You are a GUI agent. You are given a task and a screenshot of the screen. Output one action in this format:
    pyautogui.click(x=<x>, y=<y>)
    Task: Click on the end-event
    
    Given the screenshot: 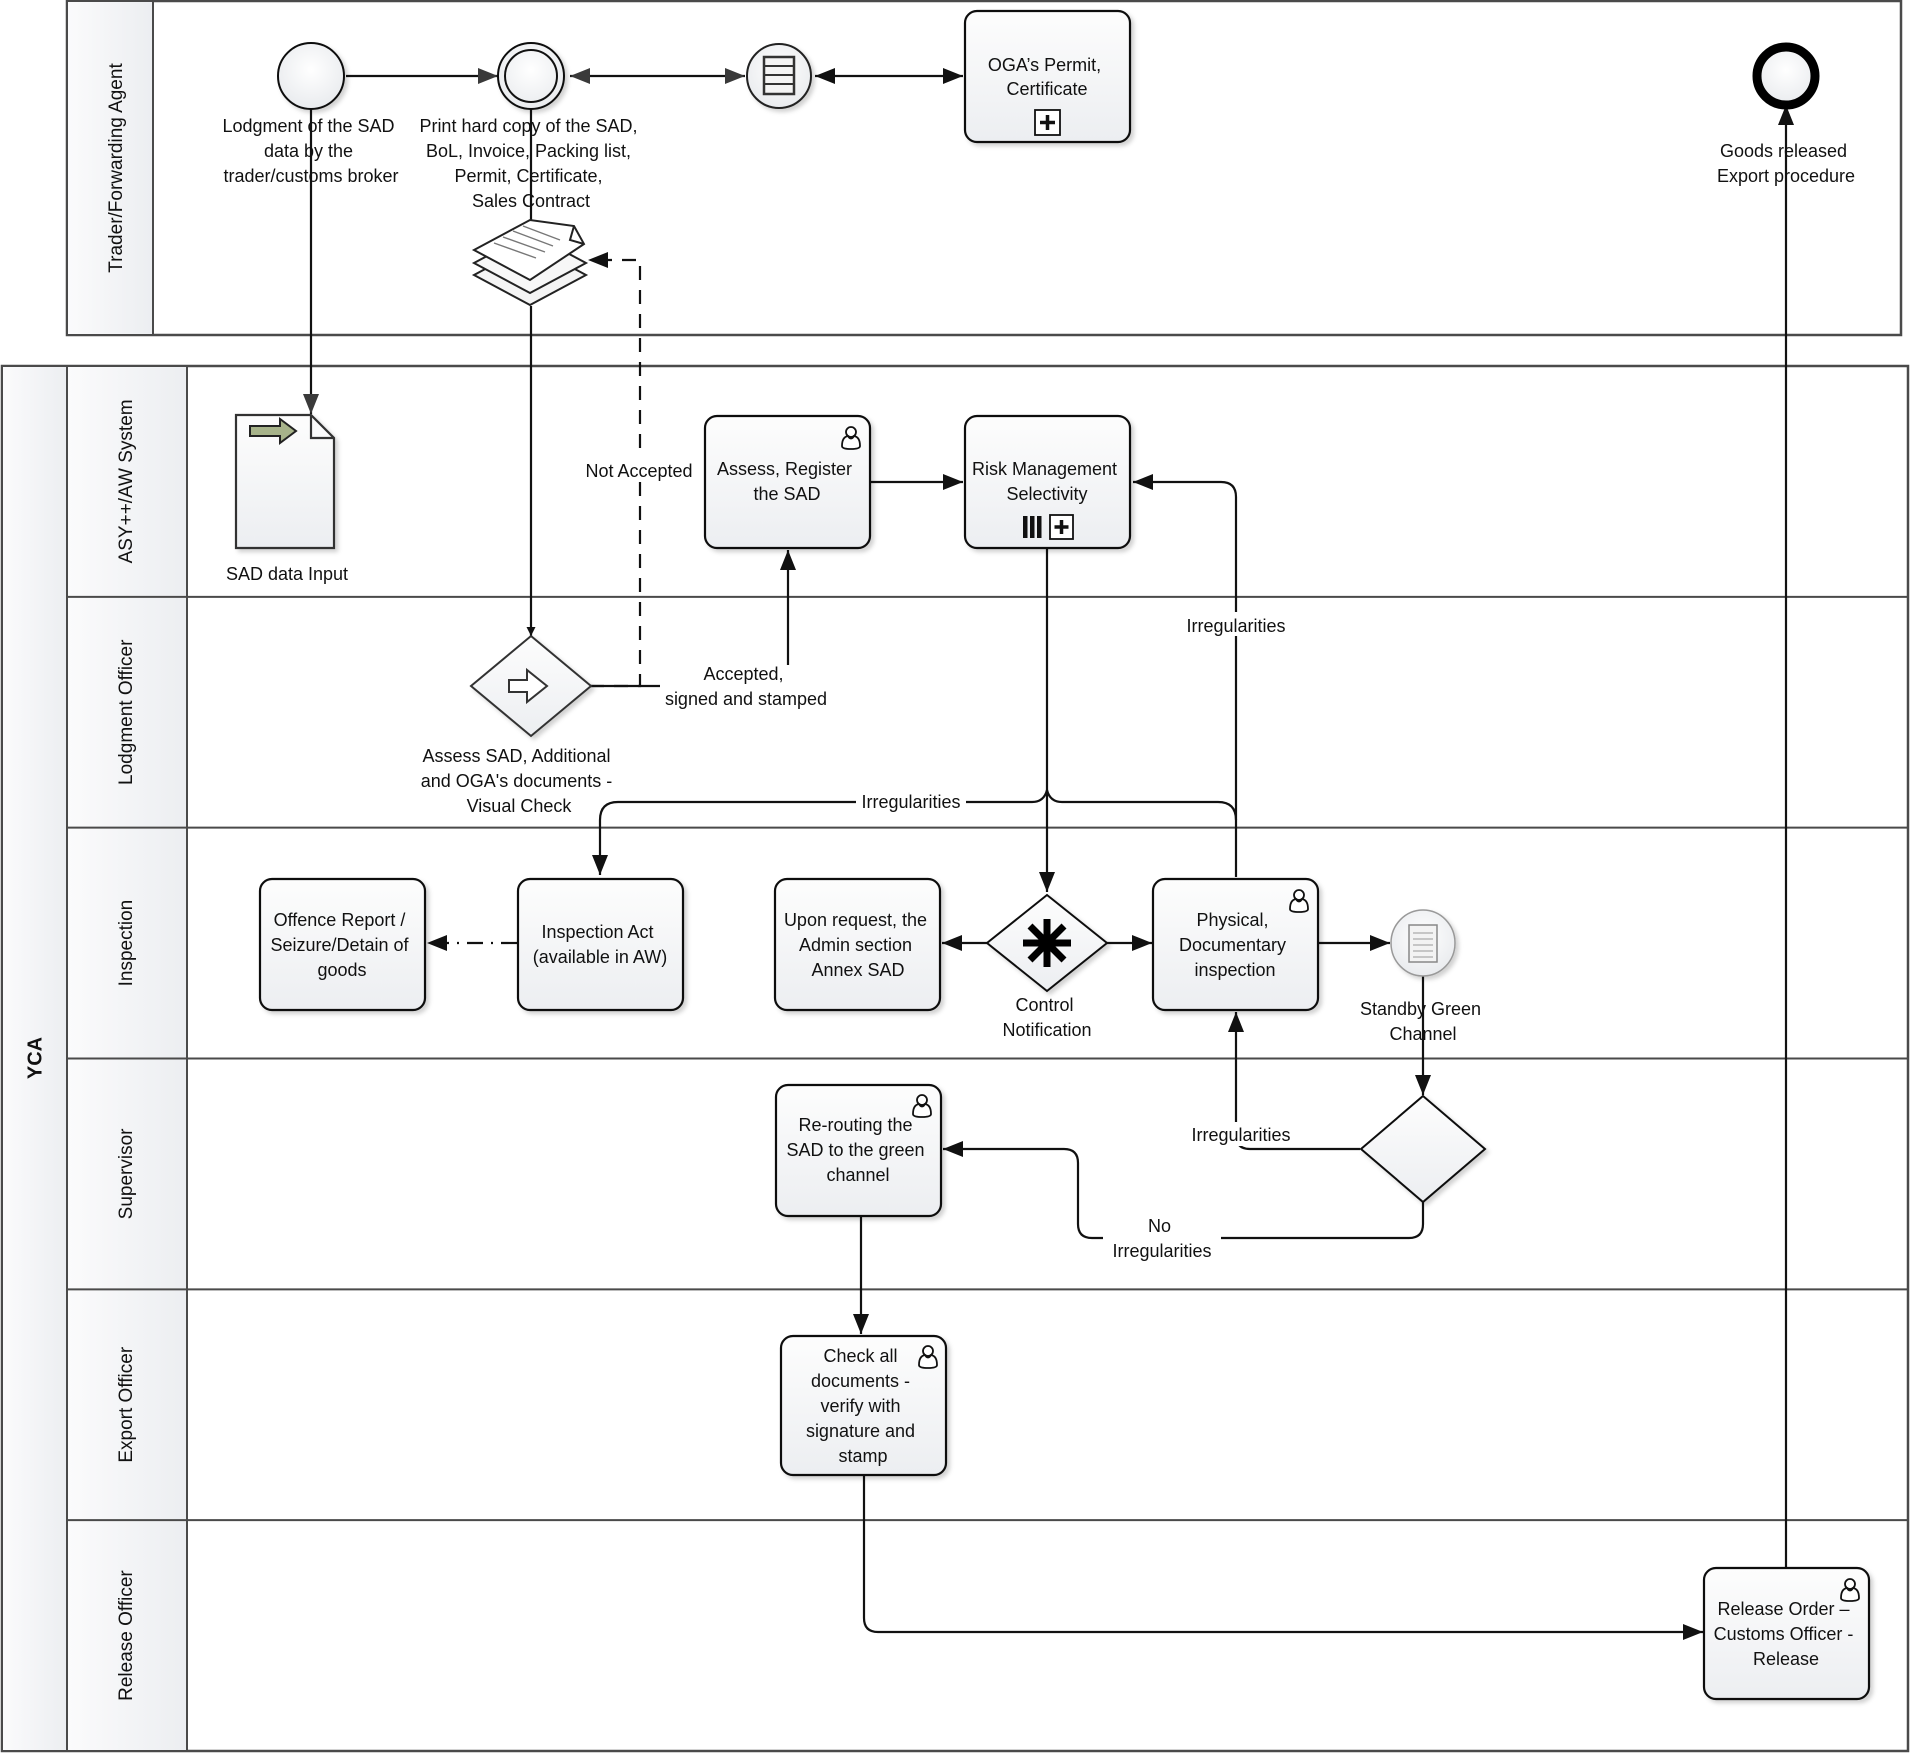 What is the action you would take?
    pyautogui.click(x=1786, y=76)
    